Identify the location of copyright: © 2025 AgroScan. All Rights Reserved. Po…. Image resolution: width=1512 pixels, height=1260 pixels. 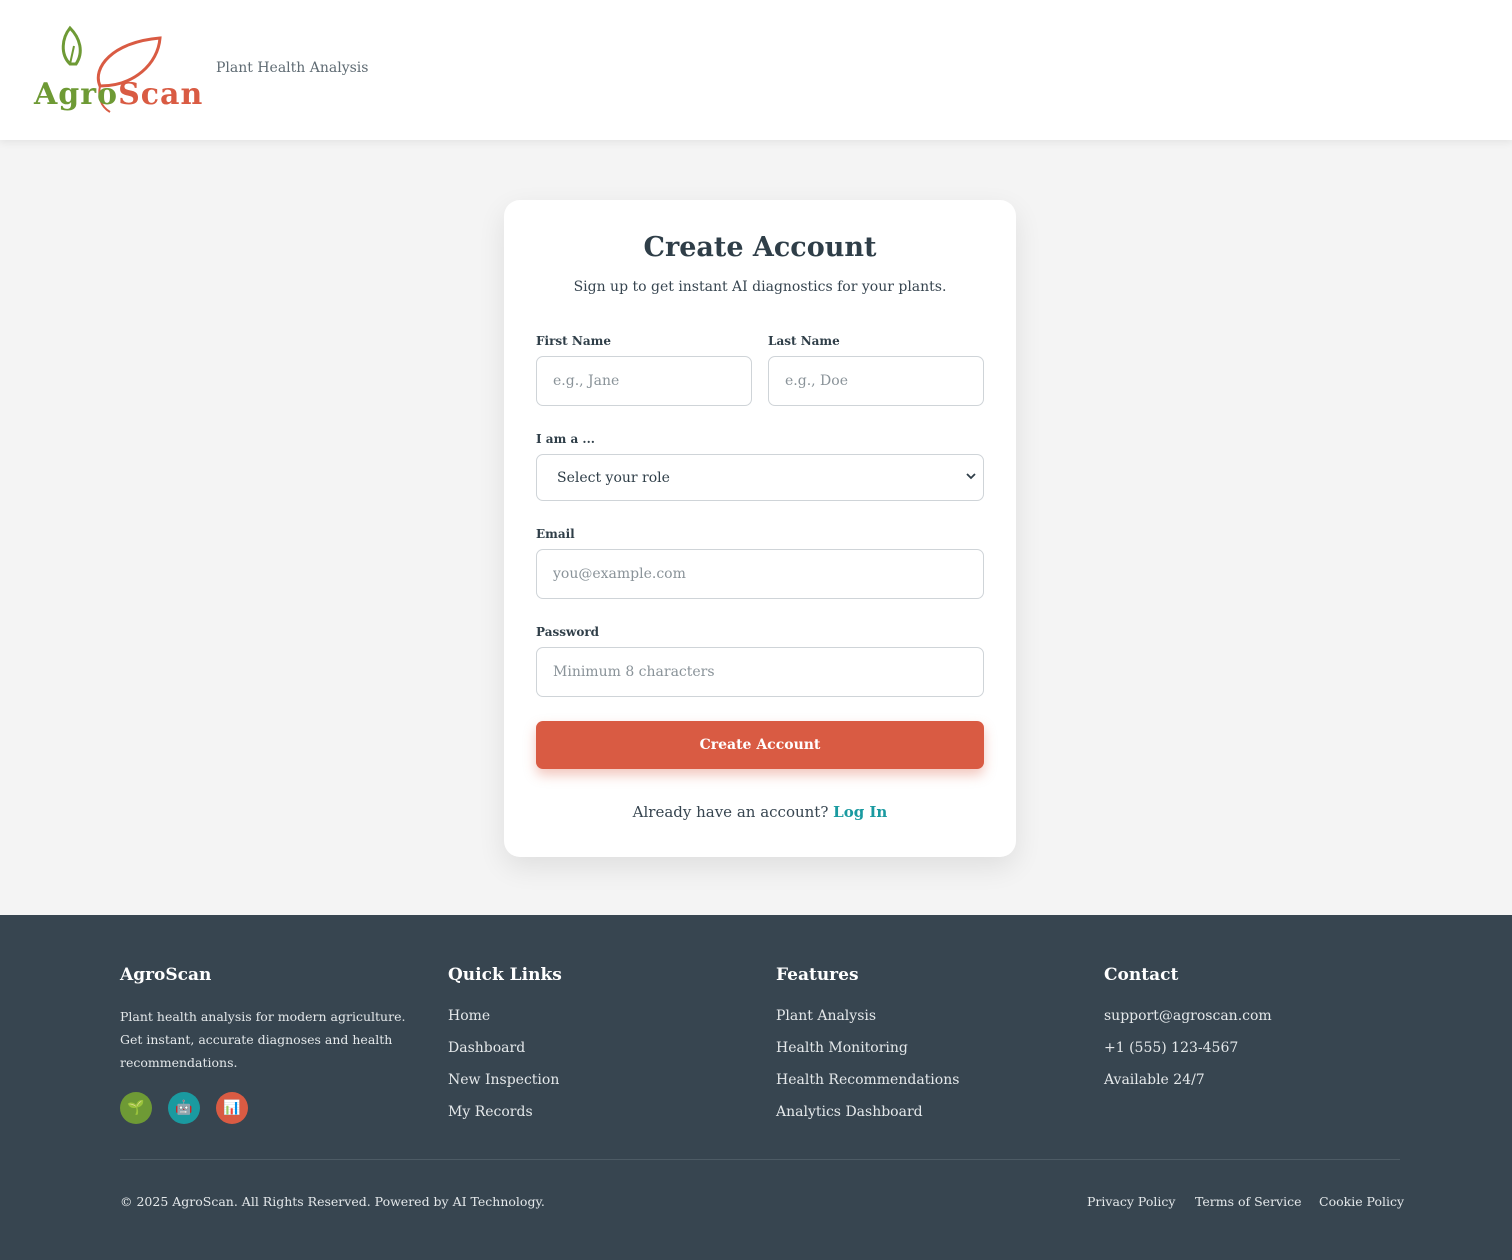
(332, 1201).